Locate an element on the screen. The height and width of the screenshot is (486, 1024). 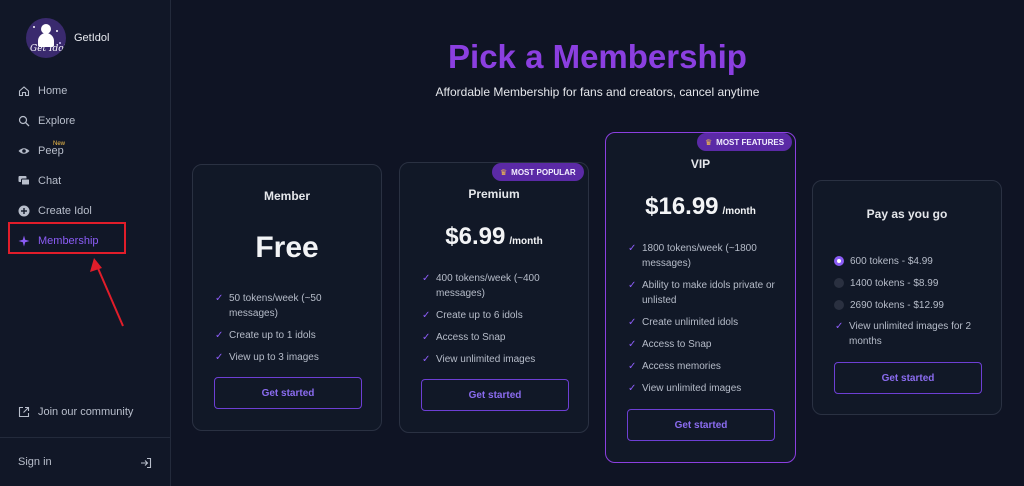
plan-name: Member is located at coordinates (286, 196).